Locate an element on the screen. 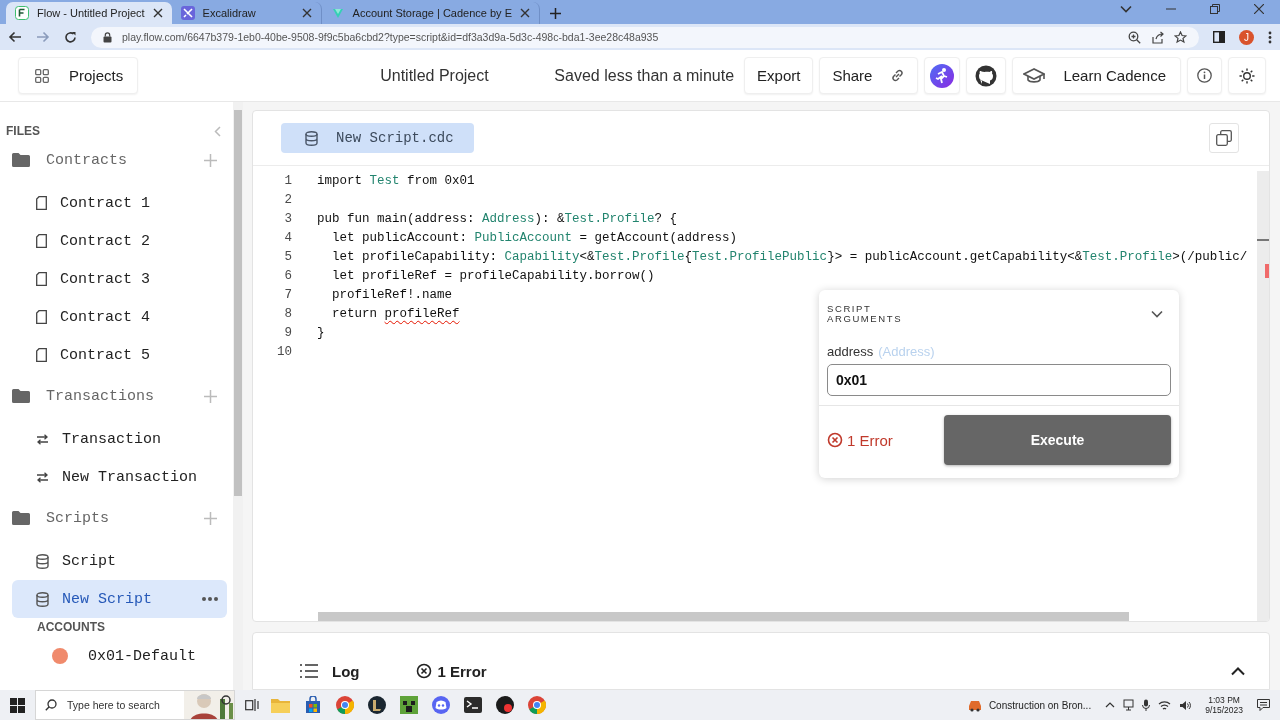 The height and width of the screenshot is (720, 1280). share-icon is located at coordinates (1157, 37).